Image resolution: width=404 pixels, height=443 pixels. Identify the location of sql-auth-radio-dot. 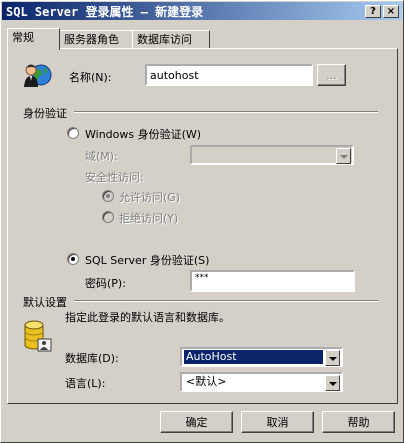
(73, 259).